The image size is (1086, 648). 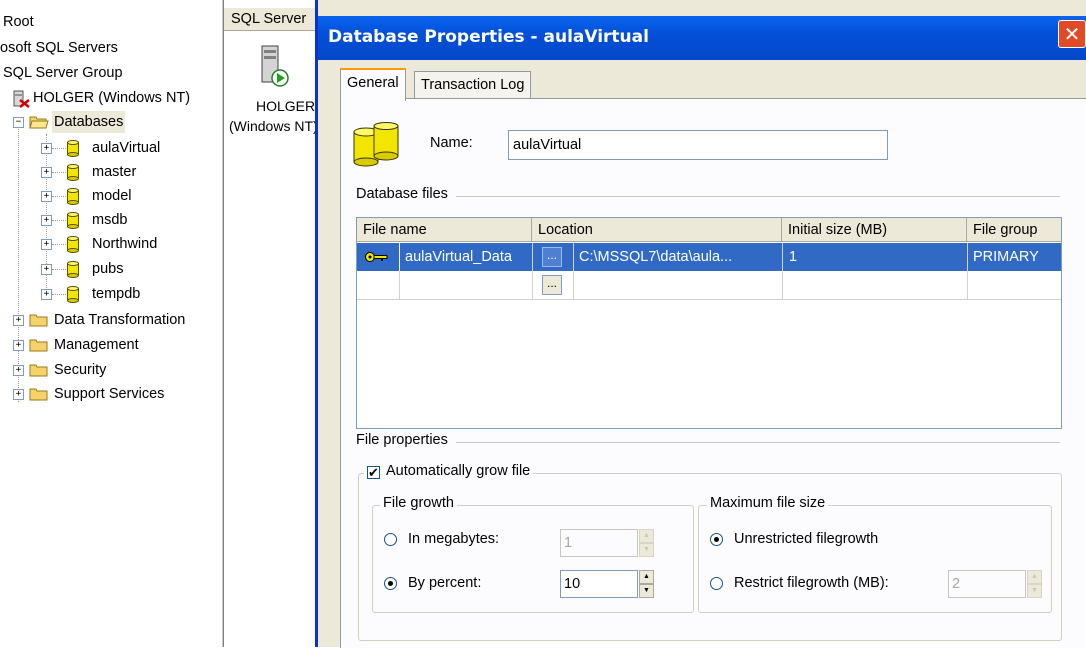 What do you see at coordinates (599, 584) in the screenshot?
I see `percent-input: 10` at bounding box center [599, 584].